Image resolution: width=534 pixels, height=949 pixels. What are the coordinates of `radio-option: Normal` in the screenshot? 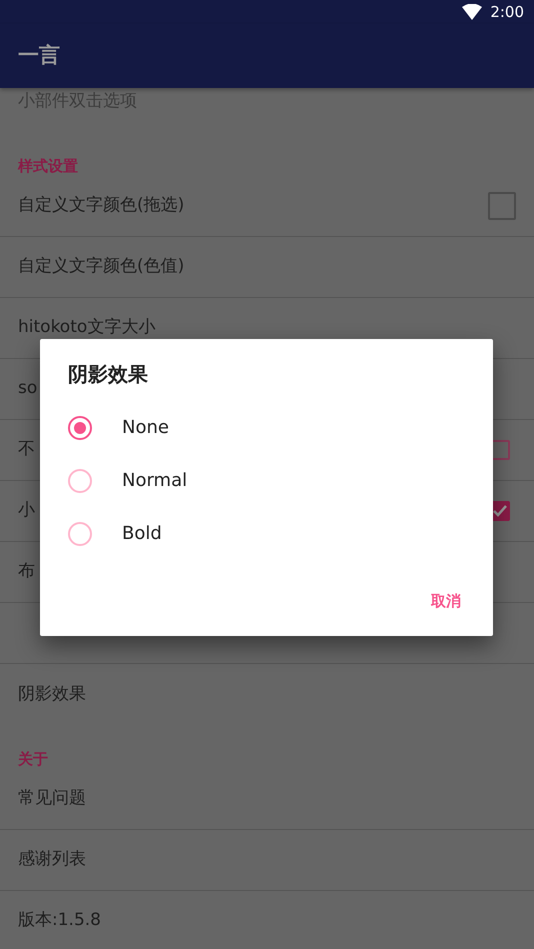 It's located at (266, 480).